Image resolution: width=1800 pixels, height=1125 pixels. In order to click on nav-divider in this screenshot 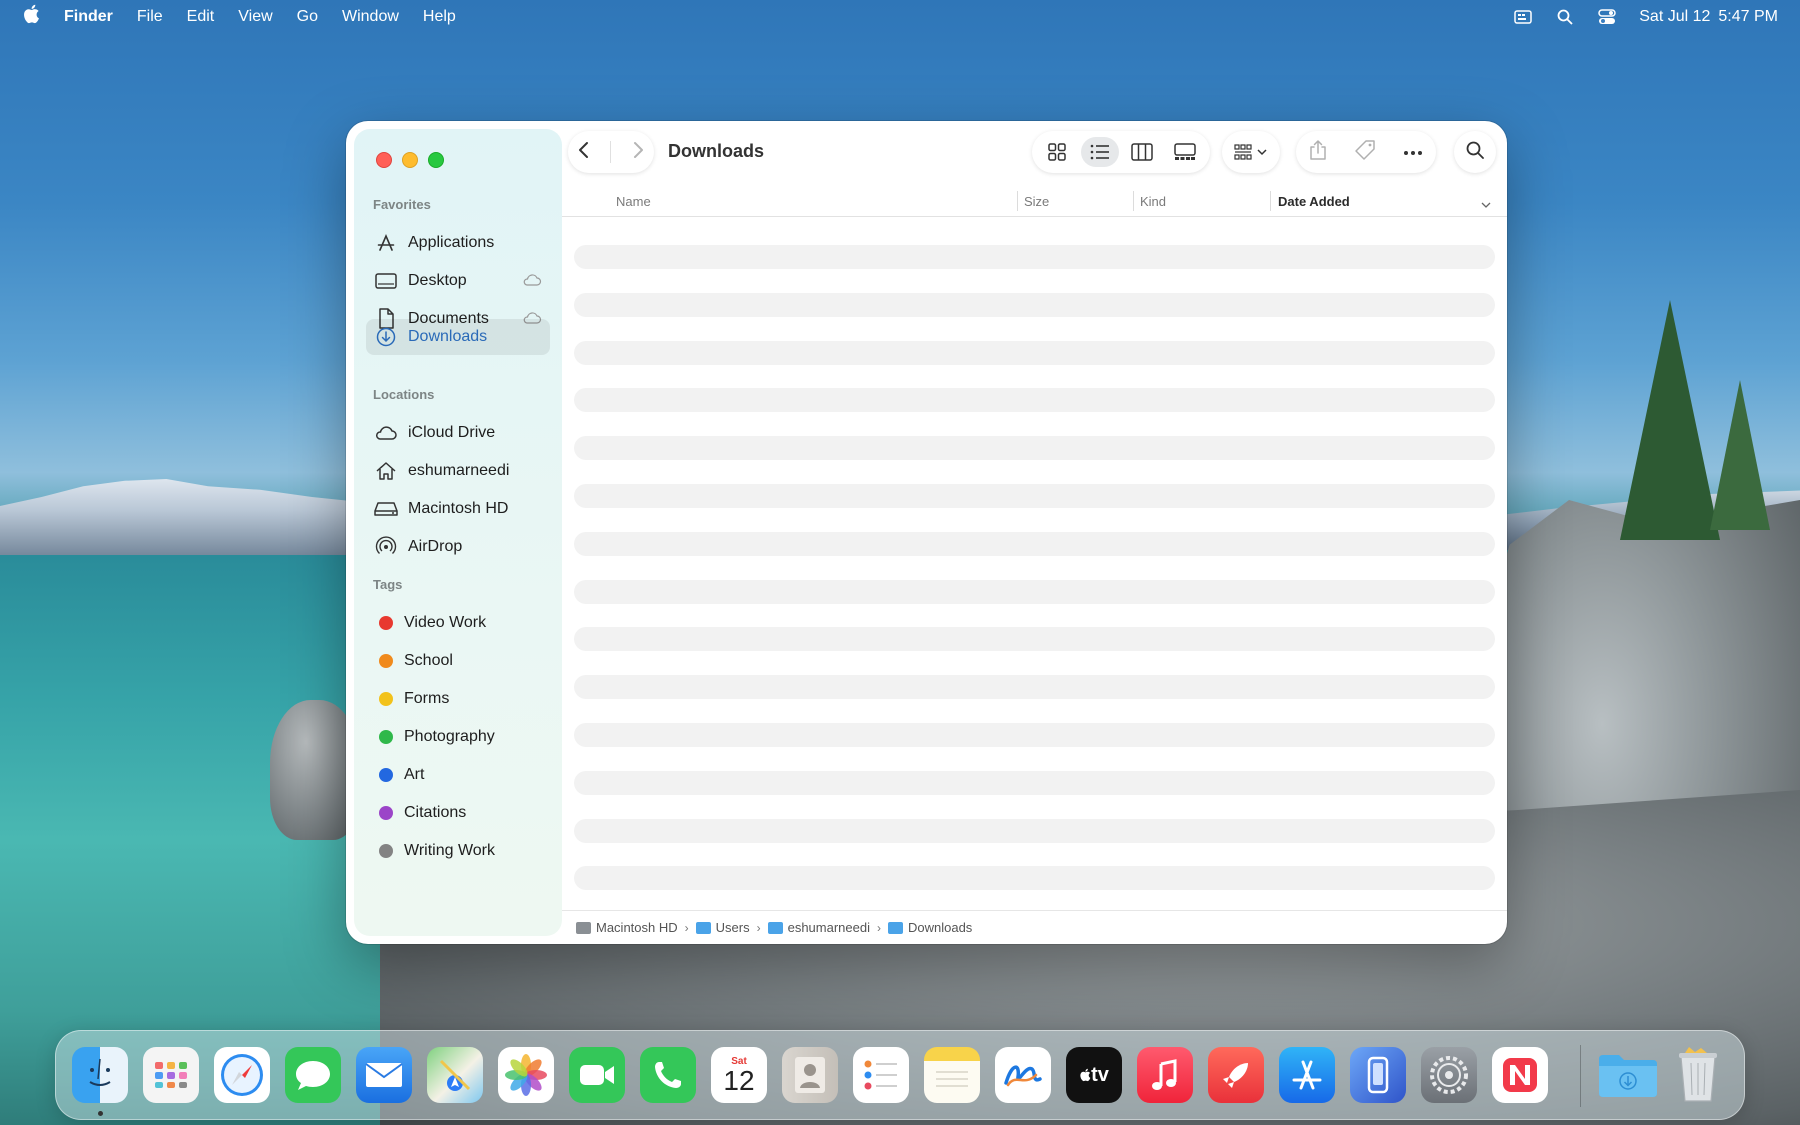, I will do `click(611, 152)`.